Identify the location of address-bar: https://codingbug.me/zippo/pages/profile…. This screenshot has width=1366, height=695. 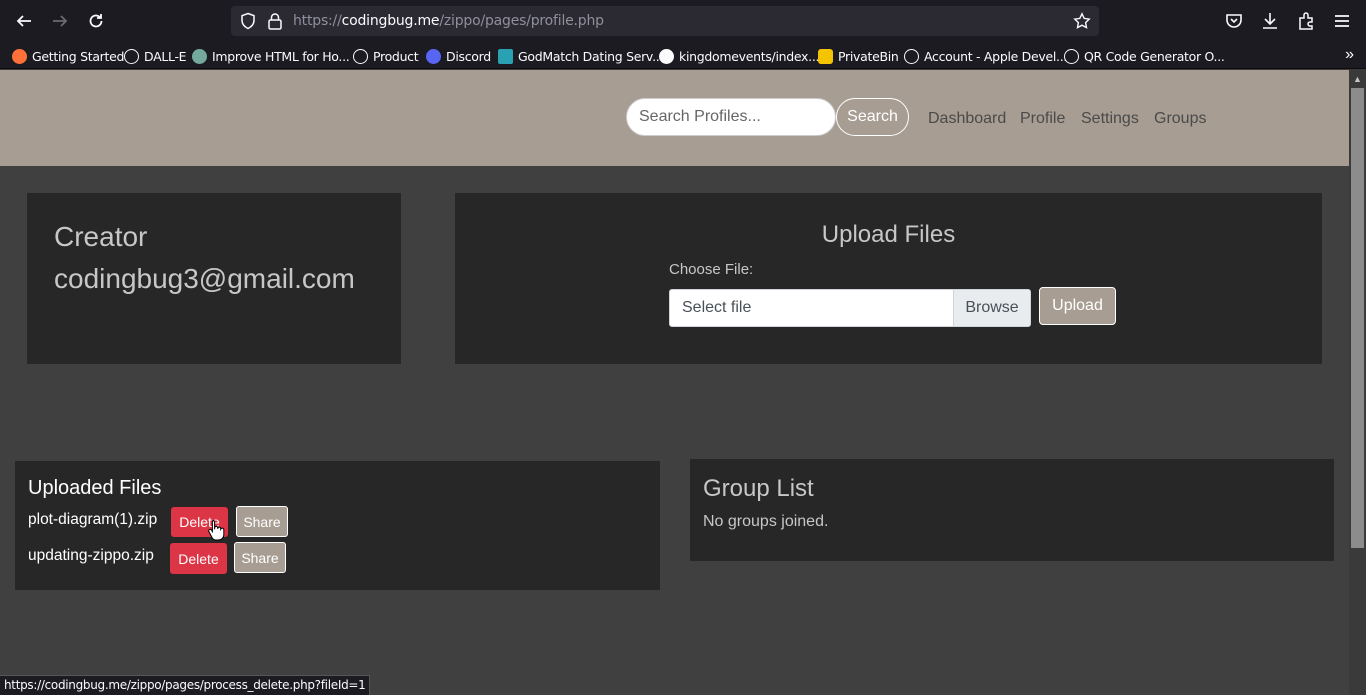
(665, 21).